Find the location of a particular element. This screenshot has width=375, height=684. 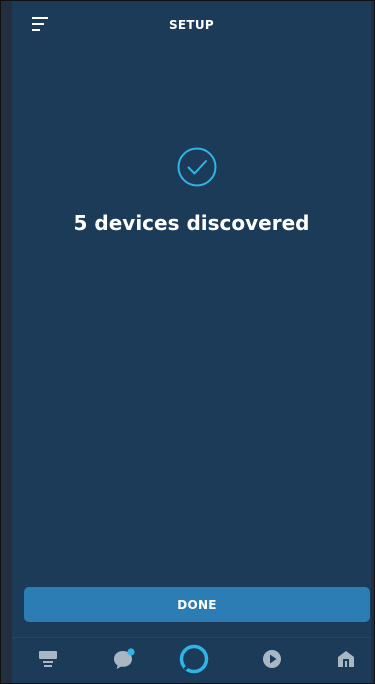

nav-communicate is located at coordinates (124, 660).